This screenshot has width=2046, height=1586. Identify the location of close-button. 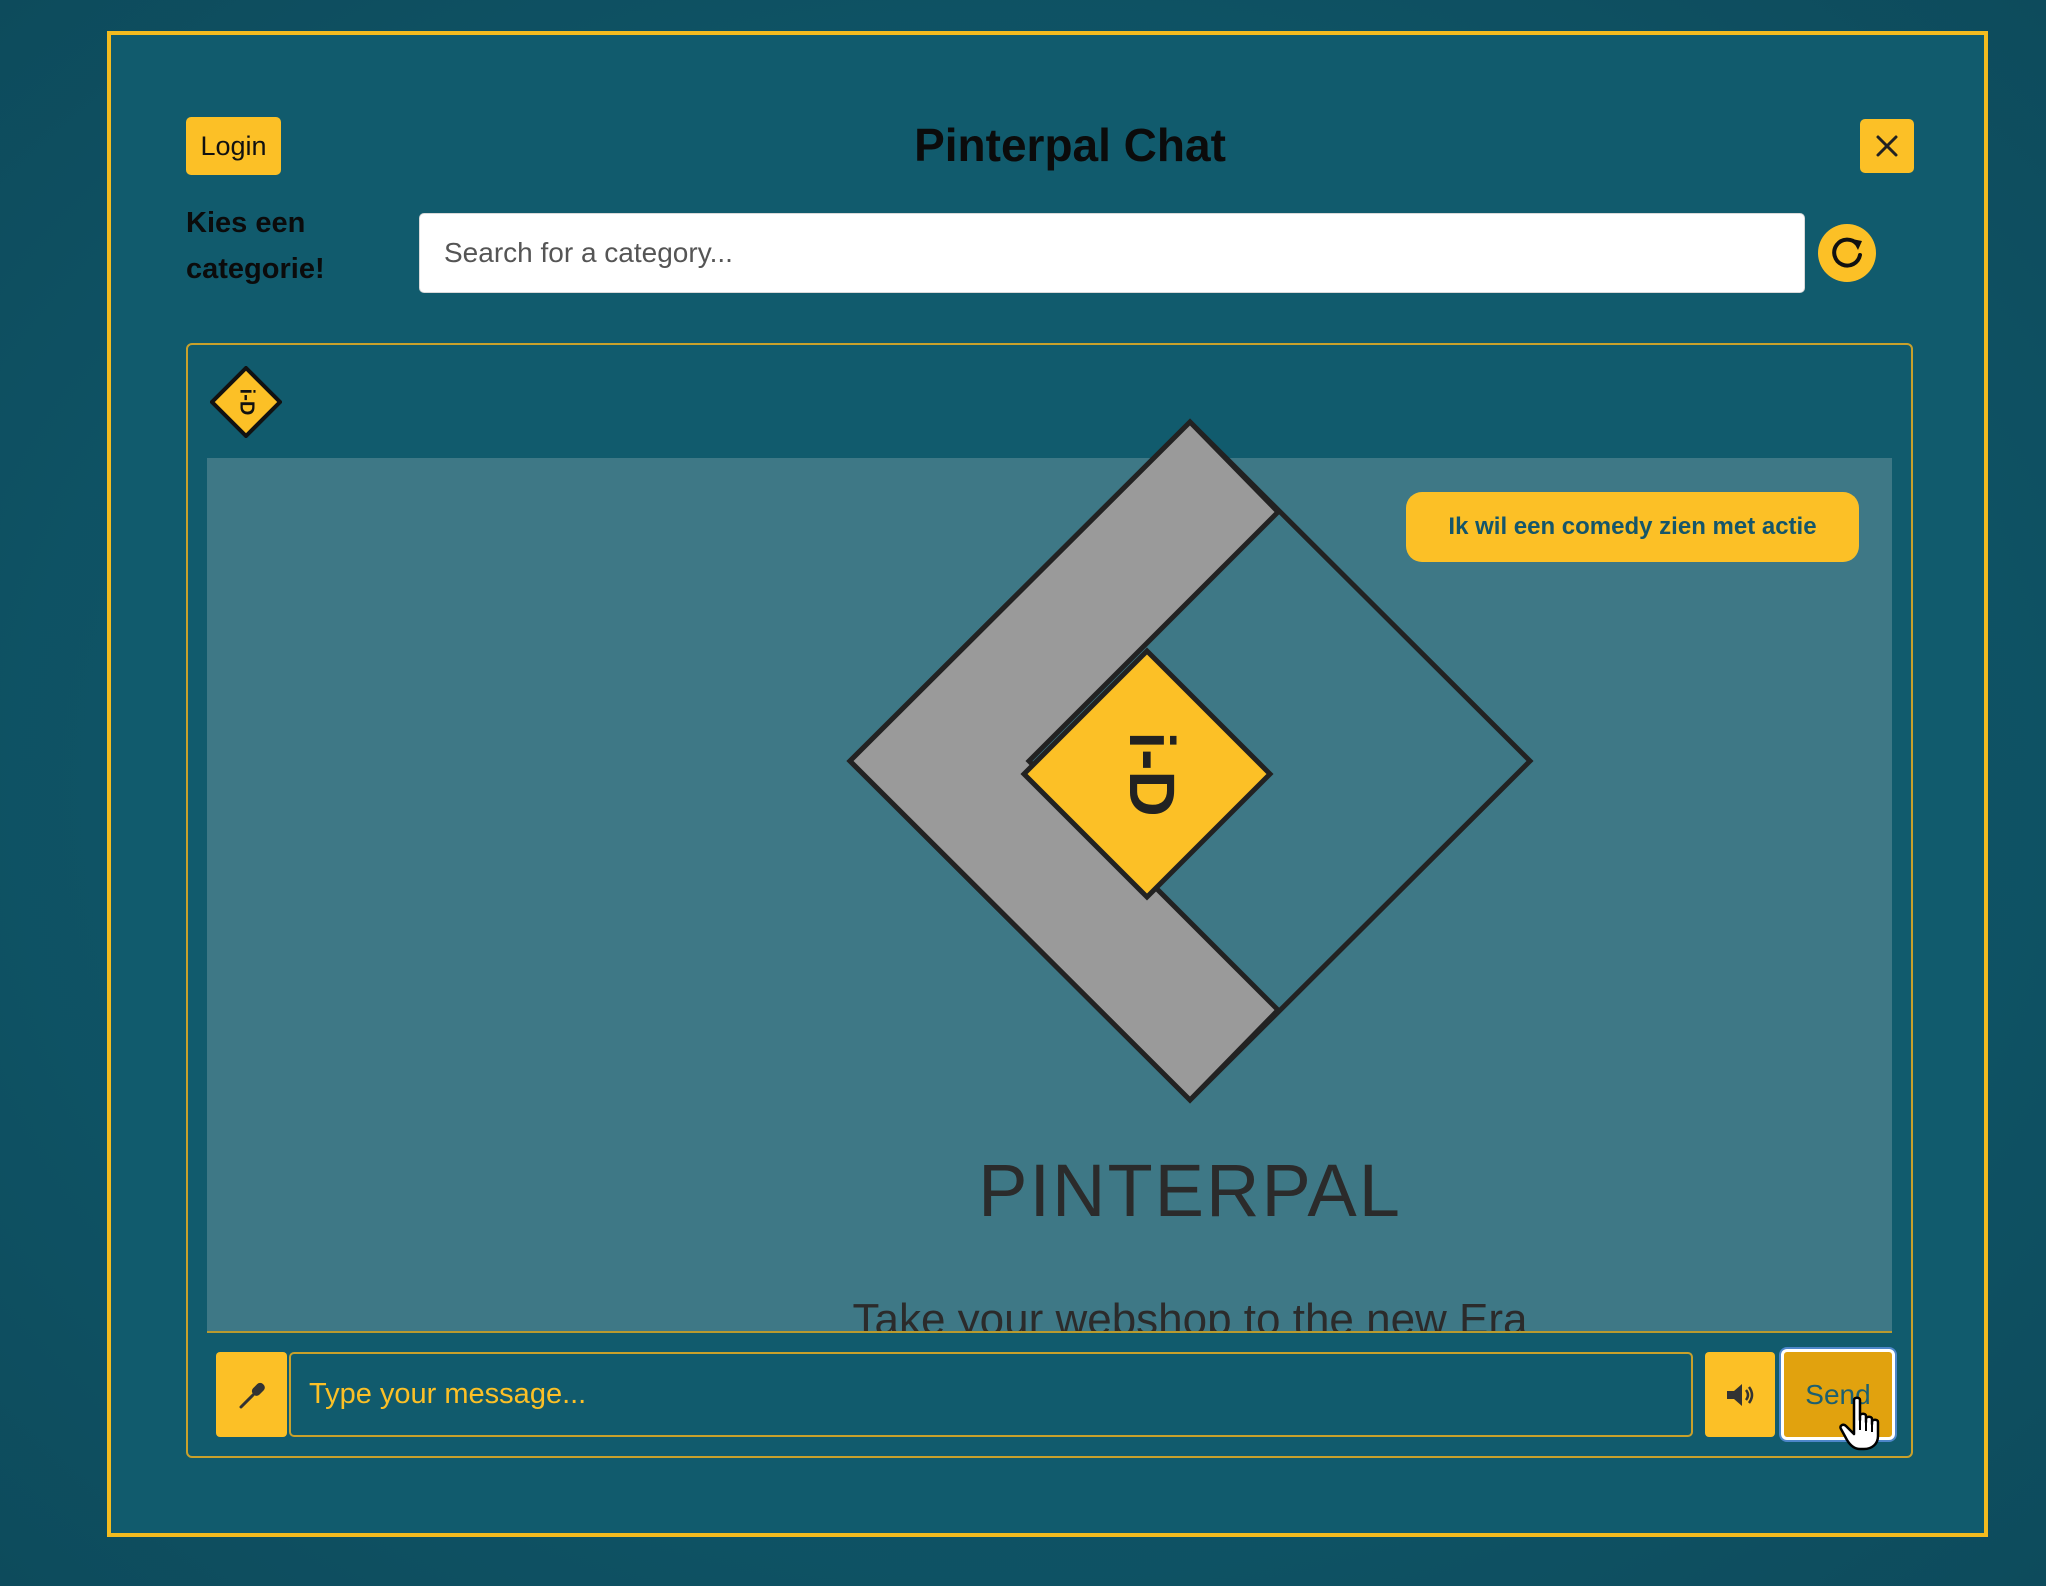
(1887, 146).